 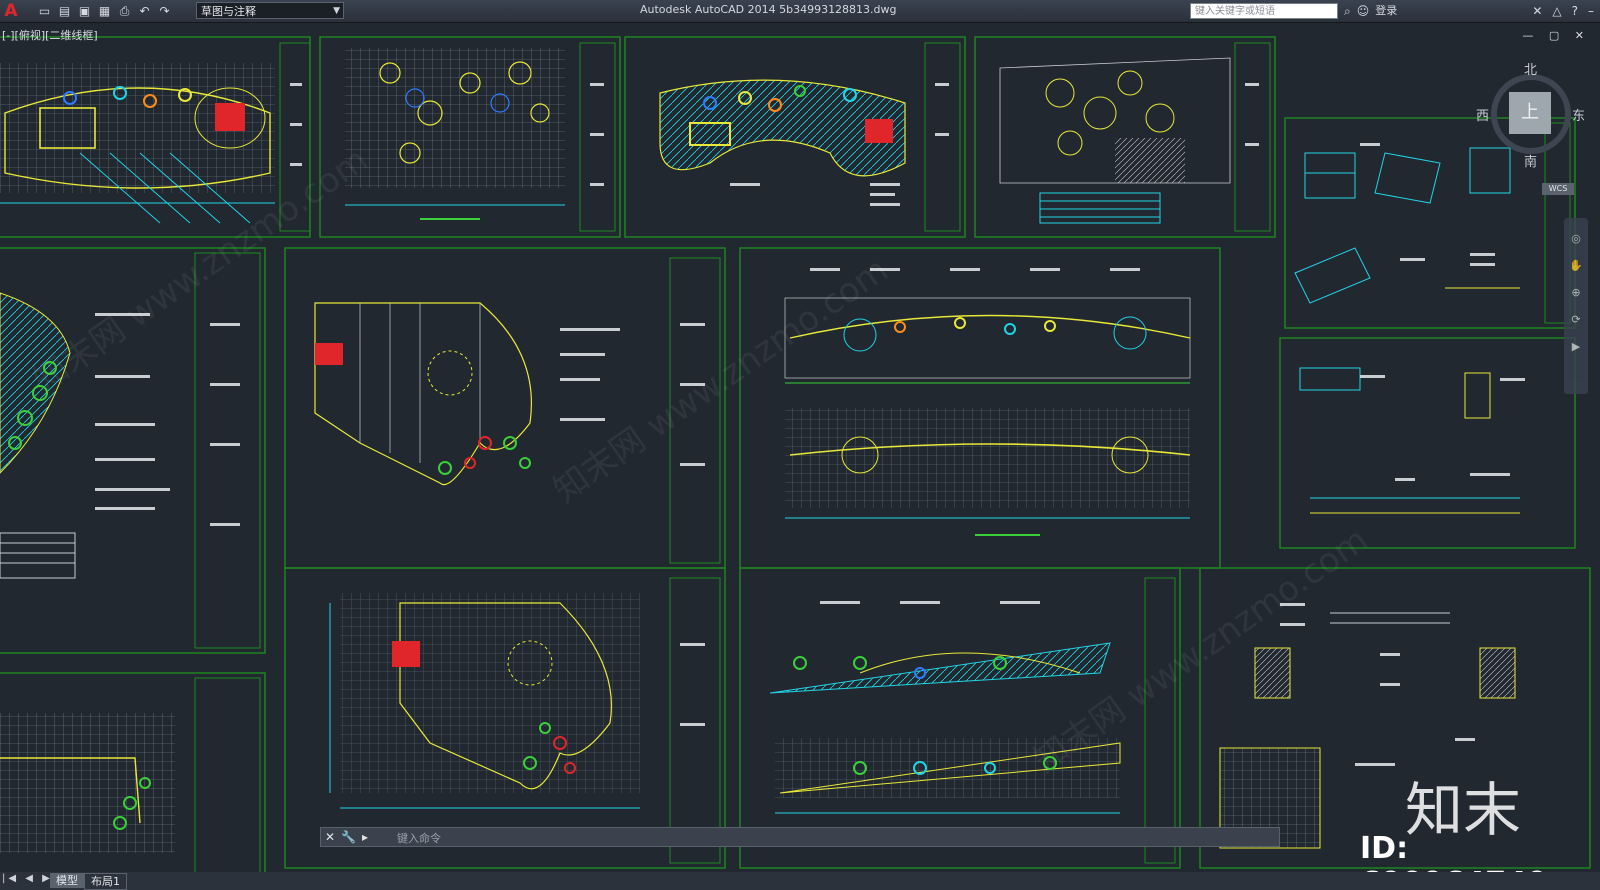 What do you see at coordinates (1576, 238) in the screenshot?
I see `steering-wheel-icon: ◎` at bounding box center [1576, 238].